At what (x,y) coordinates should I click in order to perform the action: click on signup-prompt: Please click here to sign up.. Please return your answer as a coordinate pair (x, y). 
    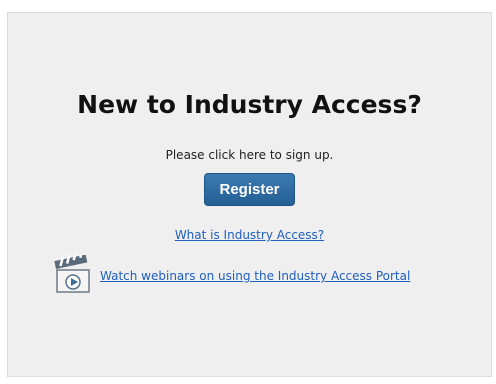
    Looking at the image, I should click on (249, 155).